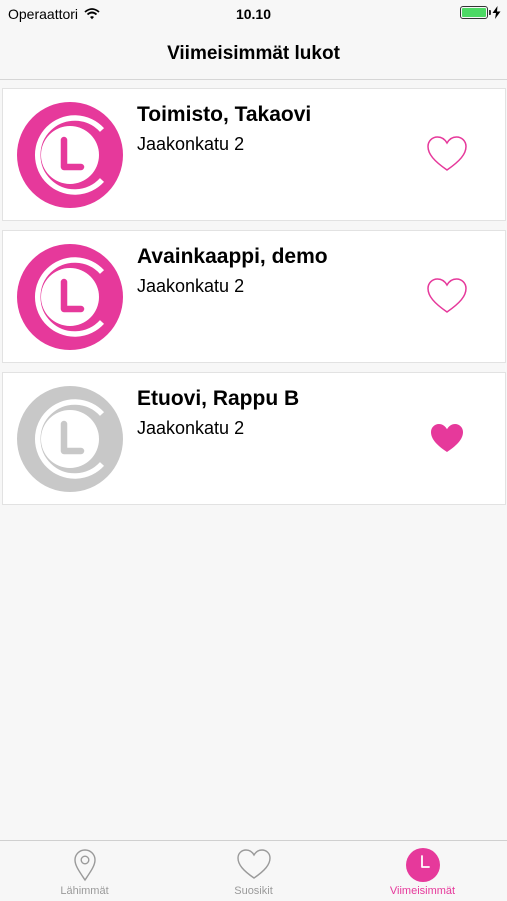 This screenshot has height=901, width=507. I want to click on location-pin-icon, so click(84, 865).